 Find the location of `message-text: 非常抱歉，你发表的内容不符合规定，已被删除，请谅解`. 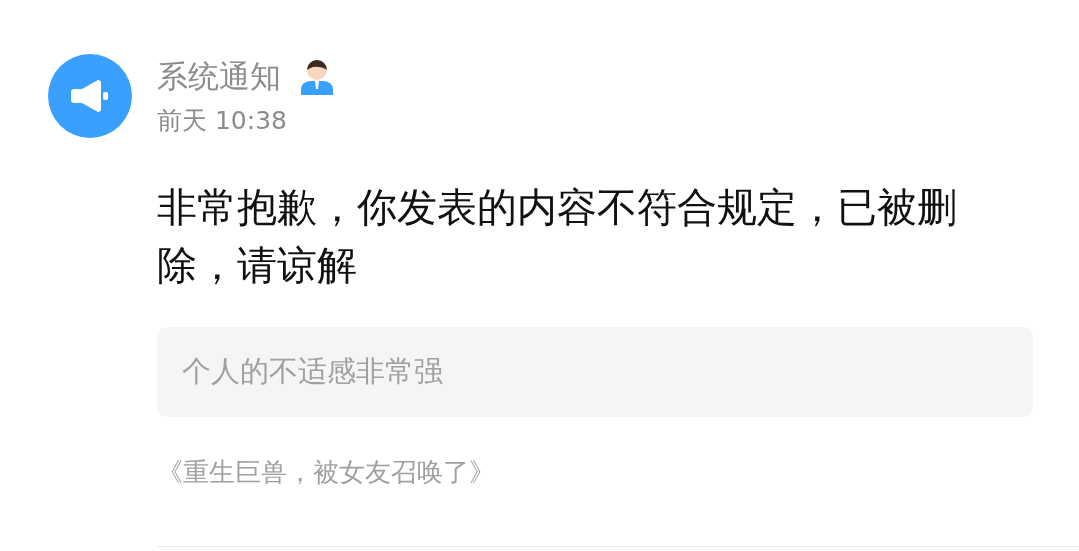

message-text: 非常抱歉，你发表的内容不符合规定，已被删除，请谅解 is located at coordinates (557, 236).